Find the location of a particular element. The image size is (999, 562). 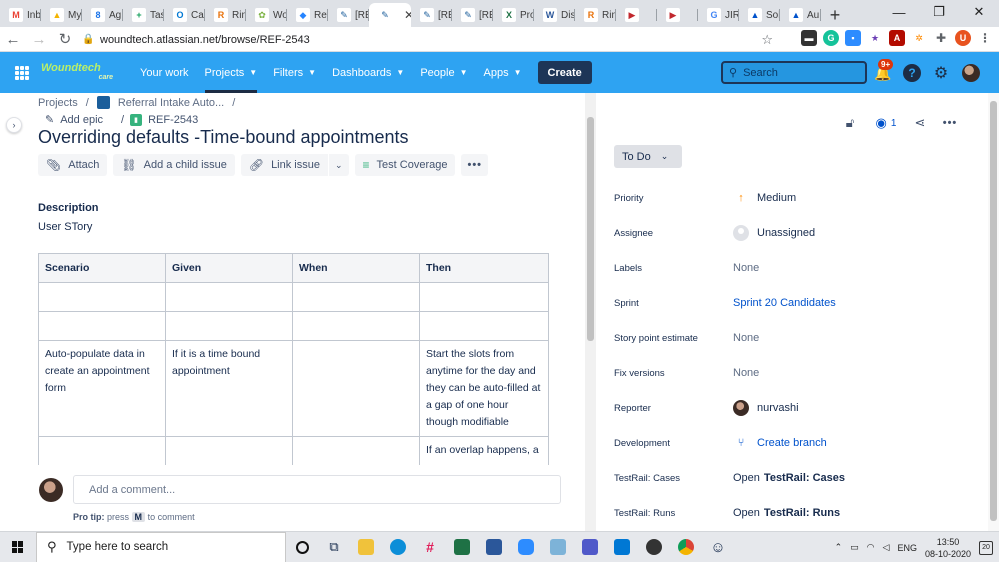

browser-tab: ▲ My is located at coordinates (61, 15).